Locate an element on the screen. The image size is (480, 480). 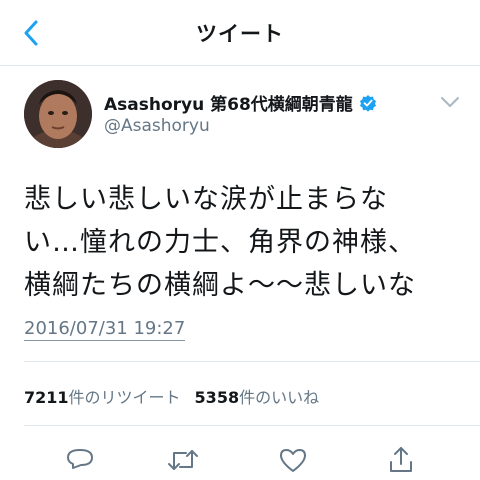
heart-icon is located at coordinates (293, 460).